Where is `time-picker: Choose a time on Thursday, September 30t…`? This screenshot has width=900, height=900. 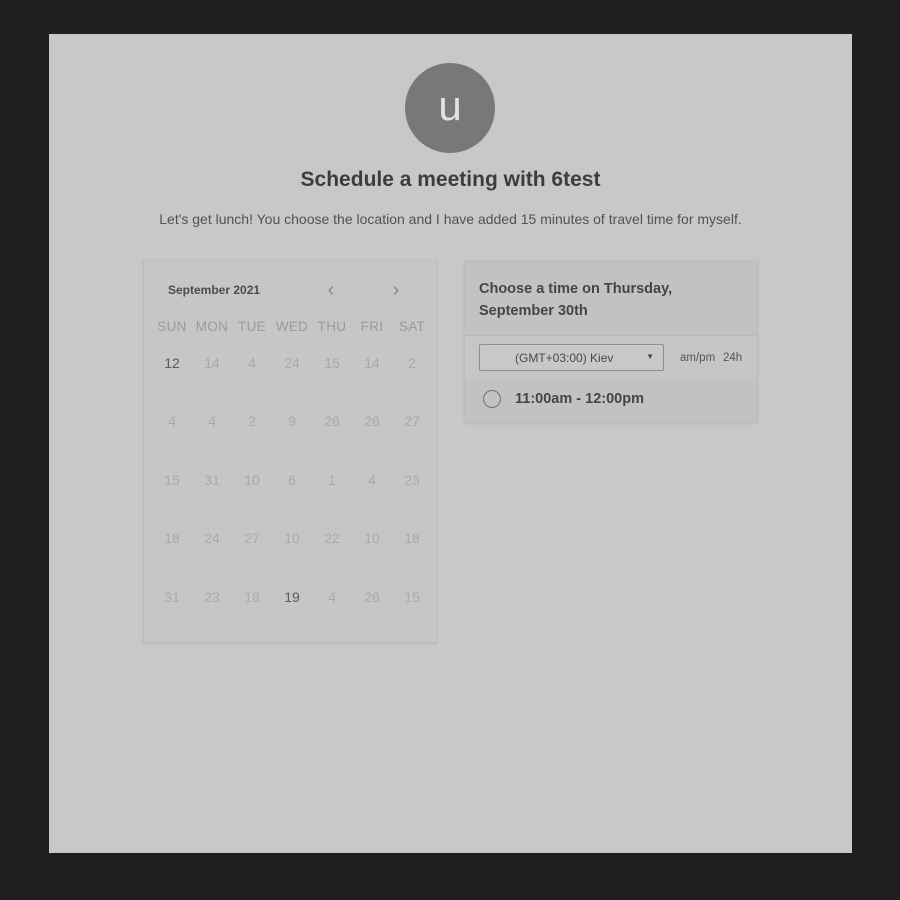 time-picker: Choose a time on Thursday, September 30t… is located at coordinates (611, 341).